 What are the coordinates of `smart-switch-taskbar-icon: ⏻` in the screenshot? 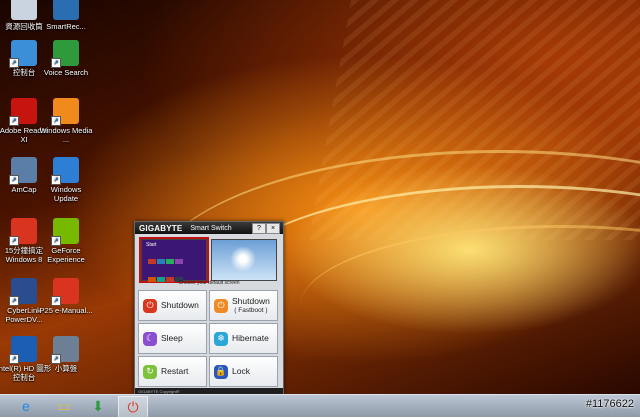 It's located at (133, 407).